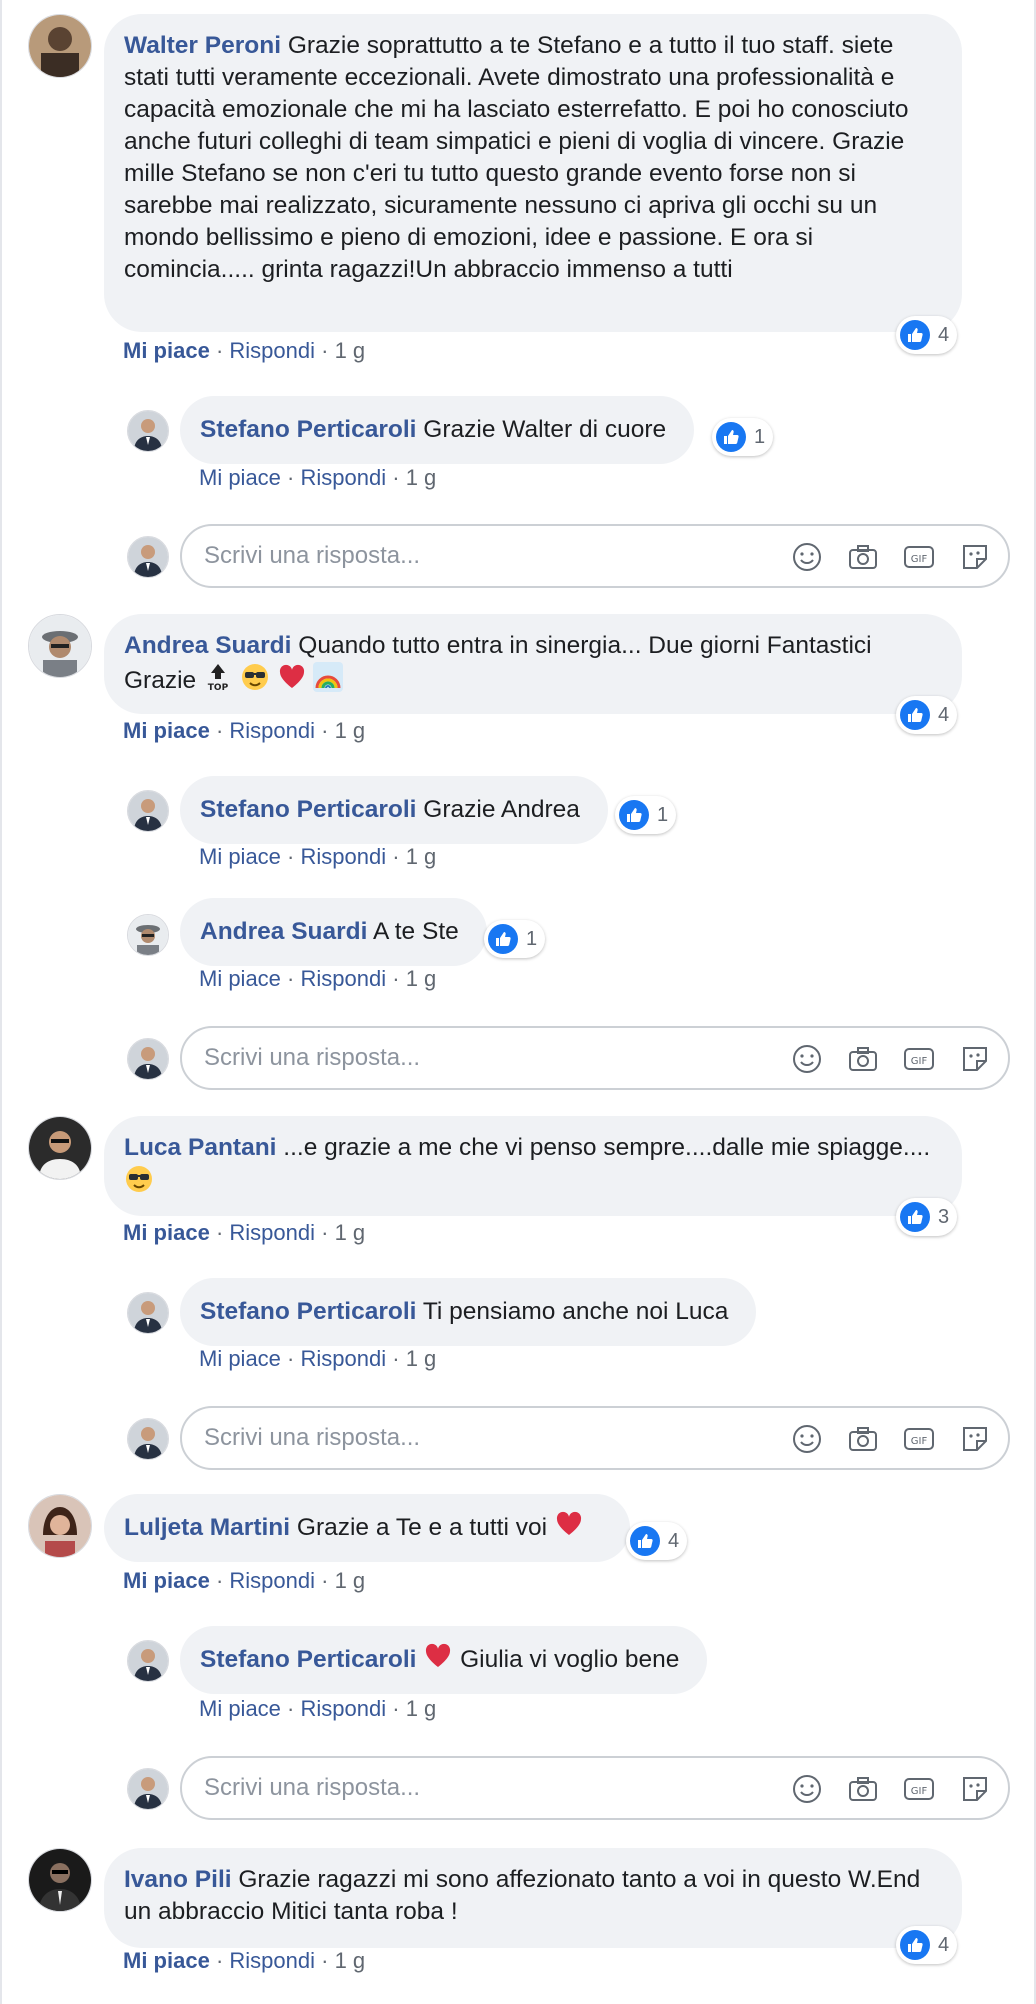  I want to click on reply-author: Andrea Suardi, so click(283, 931).